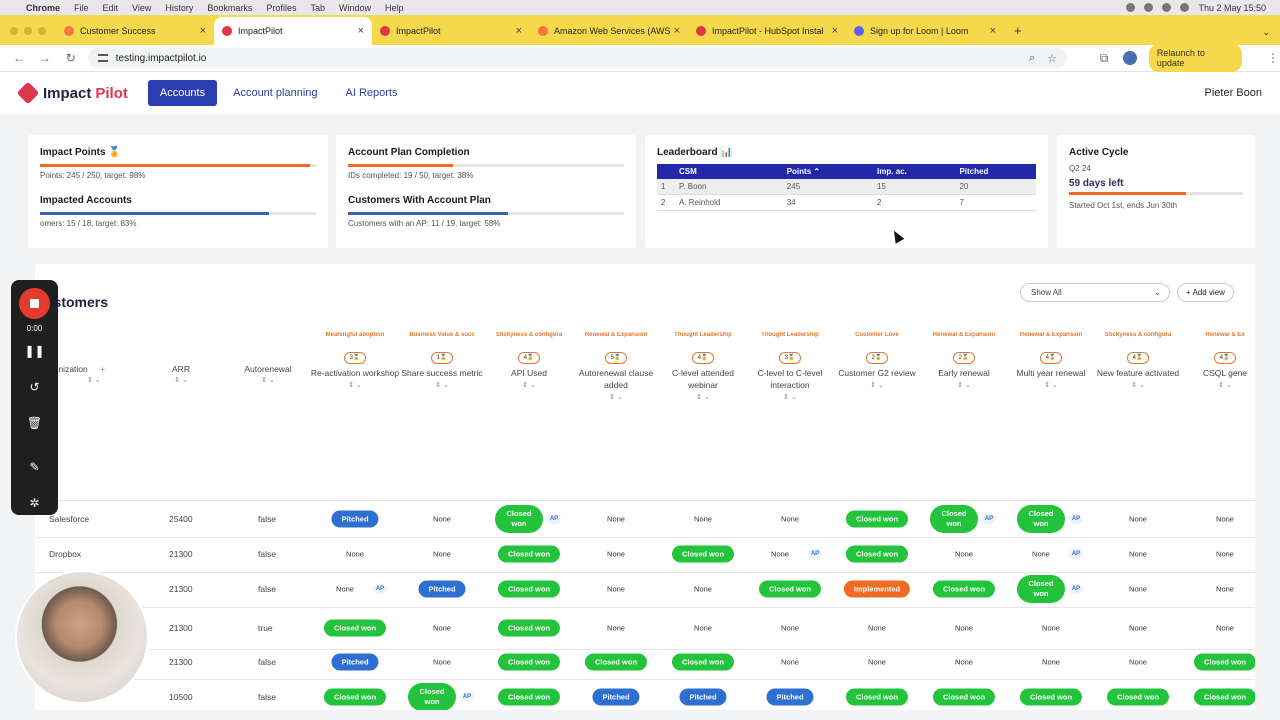 The width and height of the screenshot is (1280, 720). What do you see at coordinates (281, 8) in the screenshot?
I see `menu-profiles: Profiles` at bounding box center [281, 8].